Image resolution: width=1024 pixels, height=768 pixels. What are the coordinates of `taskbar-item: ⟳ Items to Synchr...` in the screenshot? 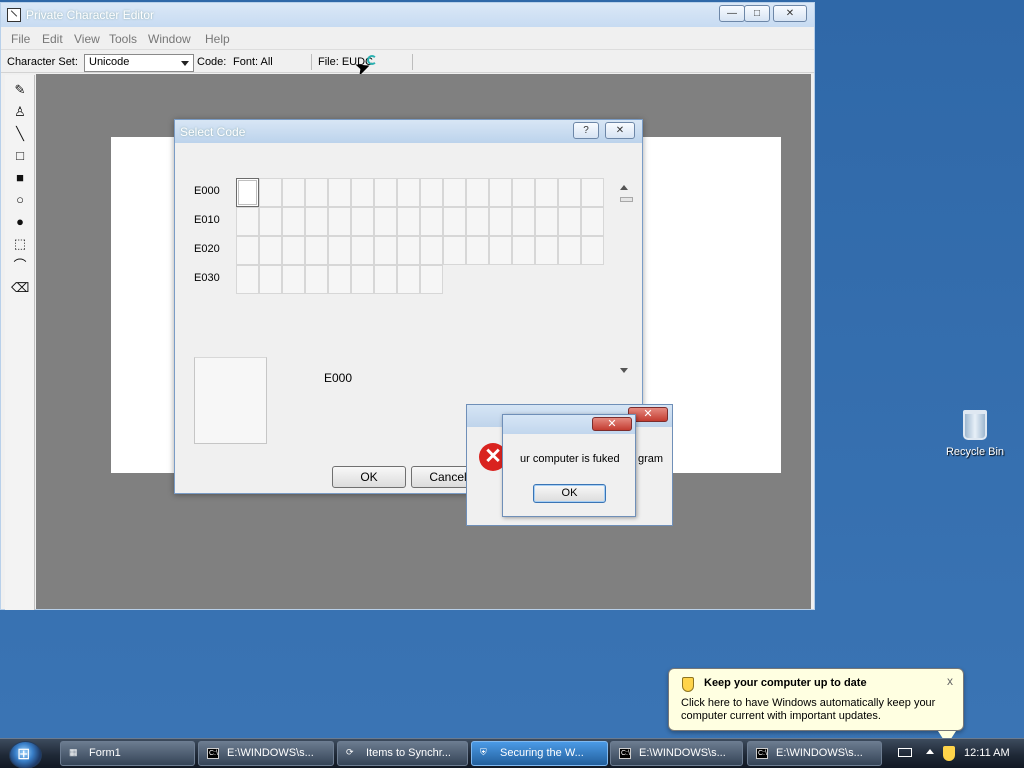 It's located at (402, 753).